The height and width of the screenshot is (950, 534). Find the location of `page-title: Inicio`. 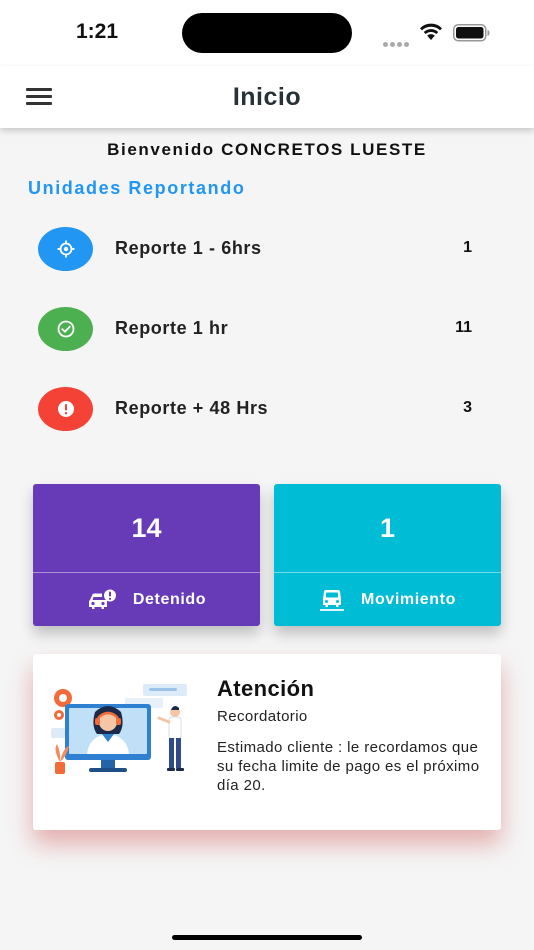

page-title: Inicio is located at coordinates (267, 97).